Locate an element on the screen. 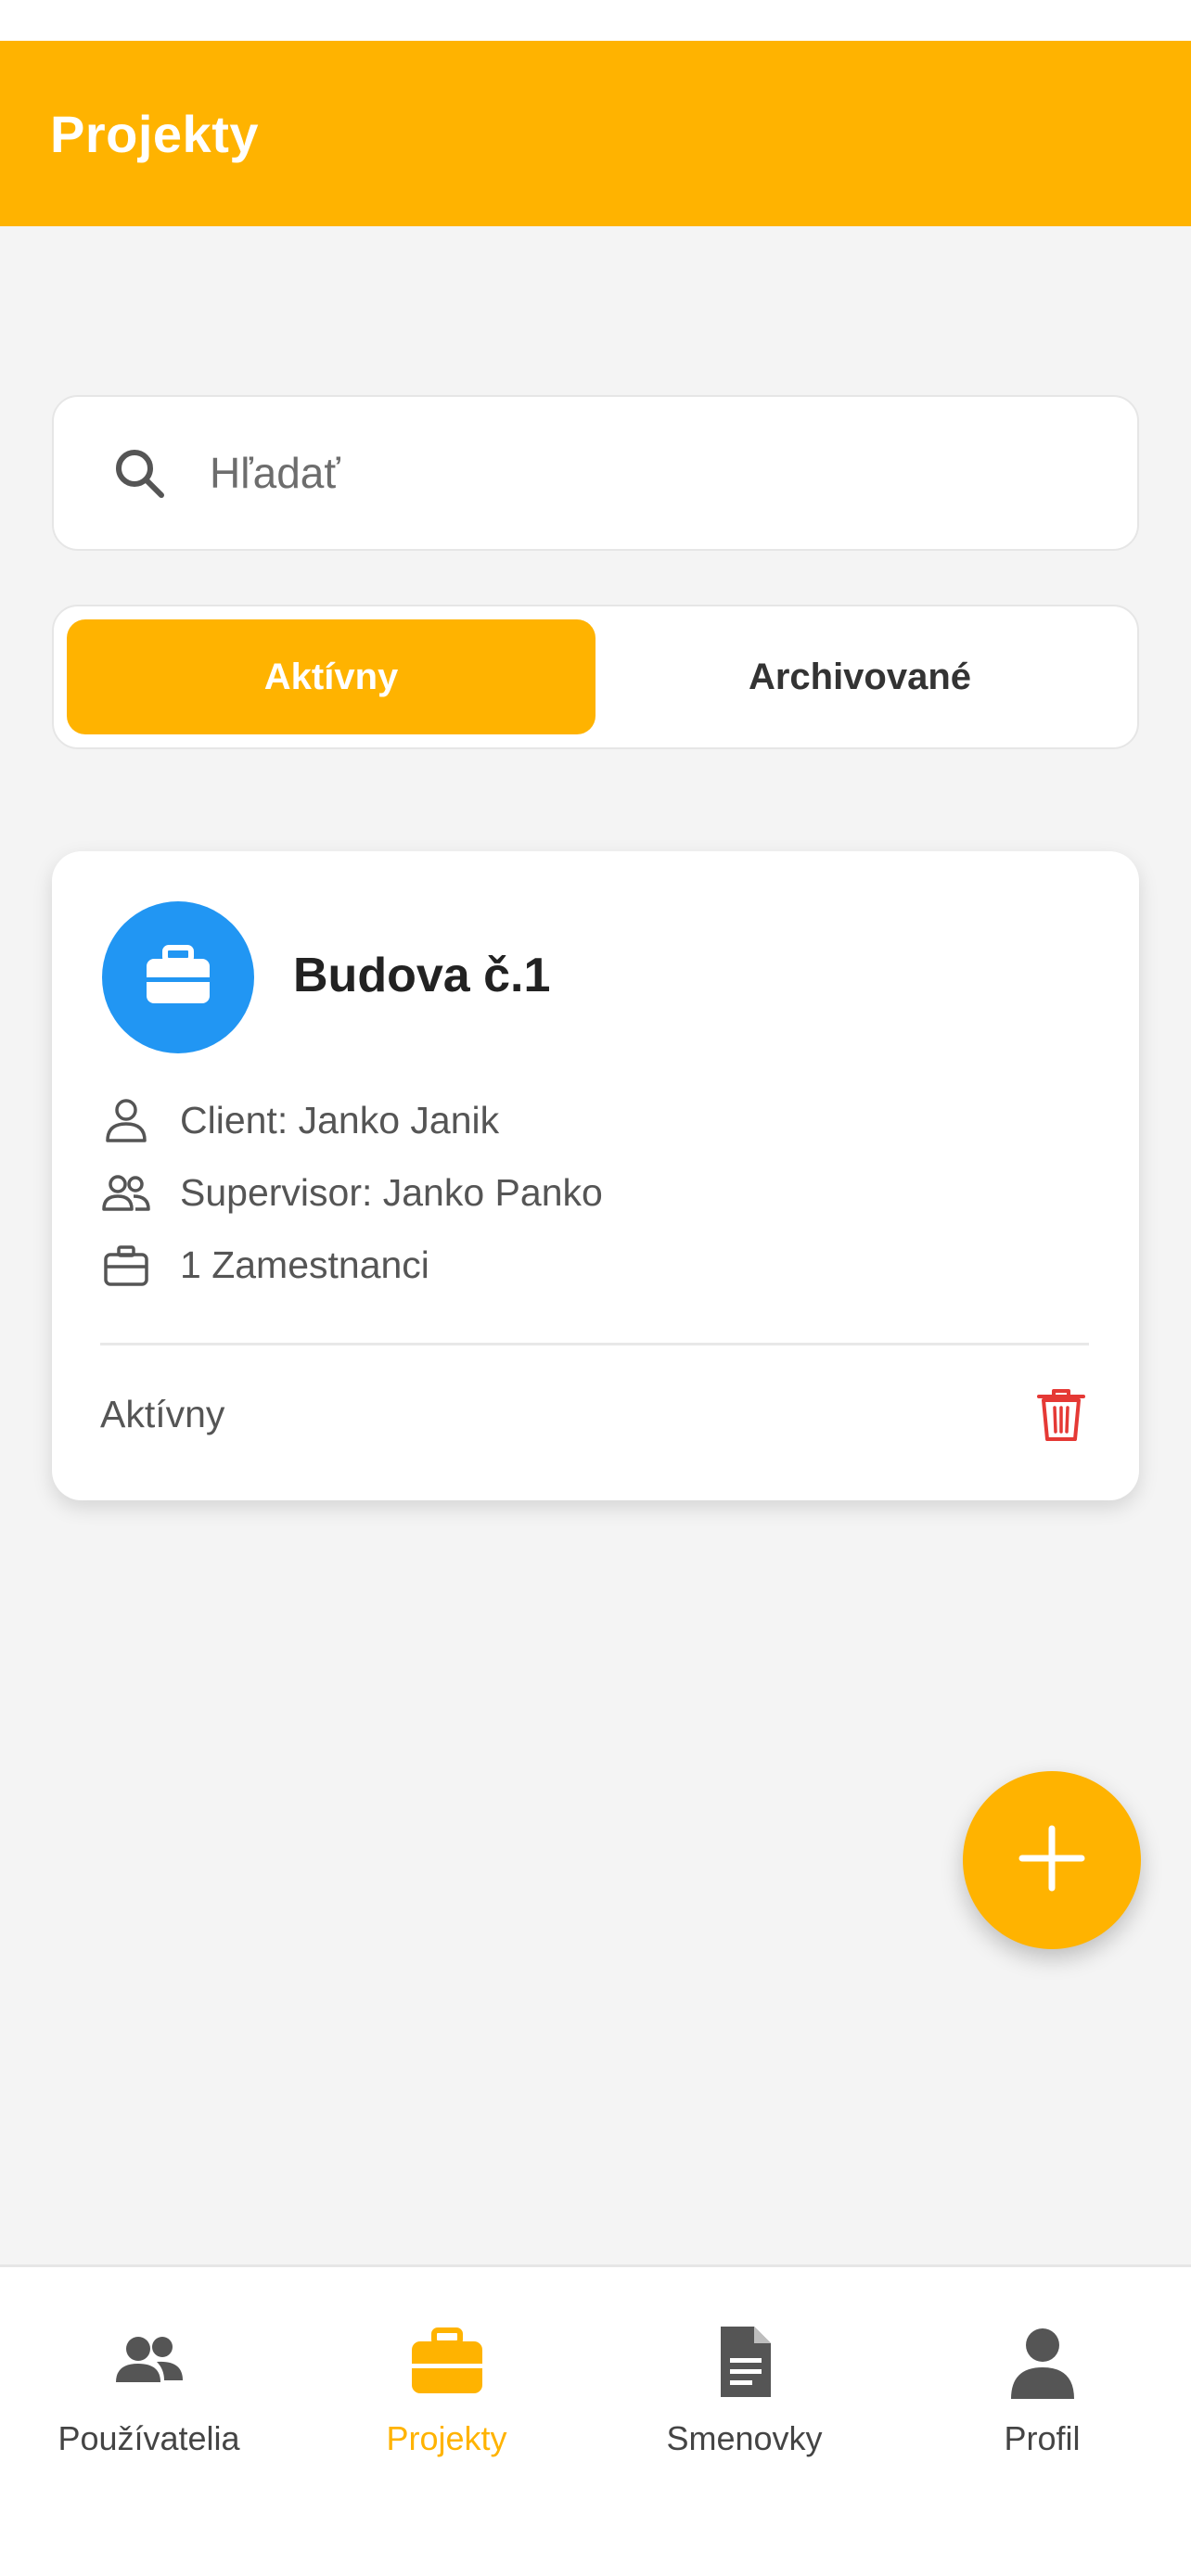 This screenshot has width=1191, height=2576. nav-label-projects: Projekty is located at coordinates (446, 2438).